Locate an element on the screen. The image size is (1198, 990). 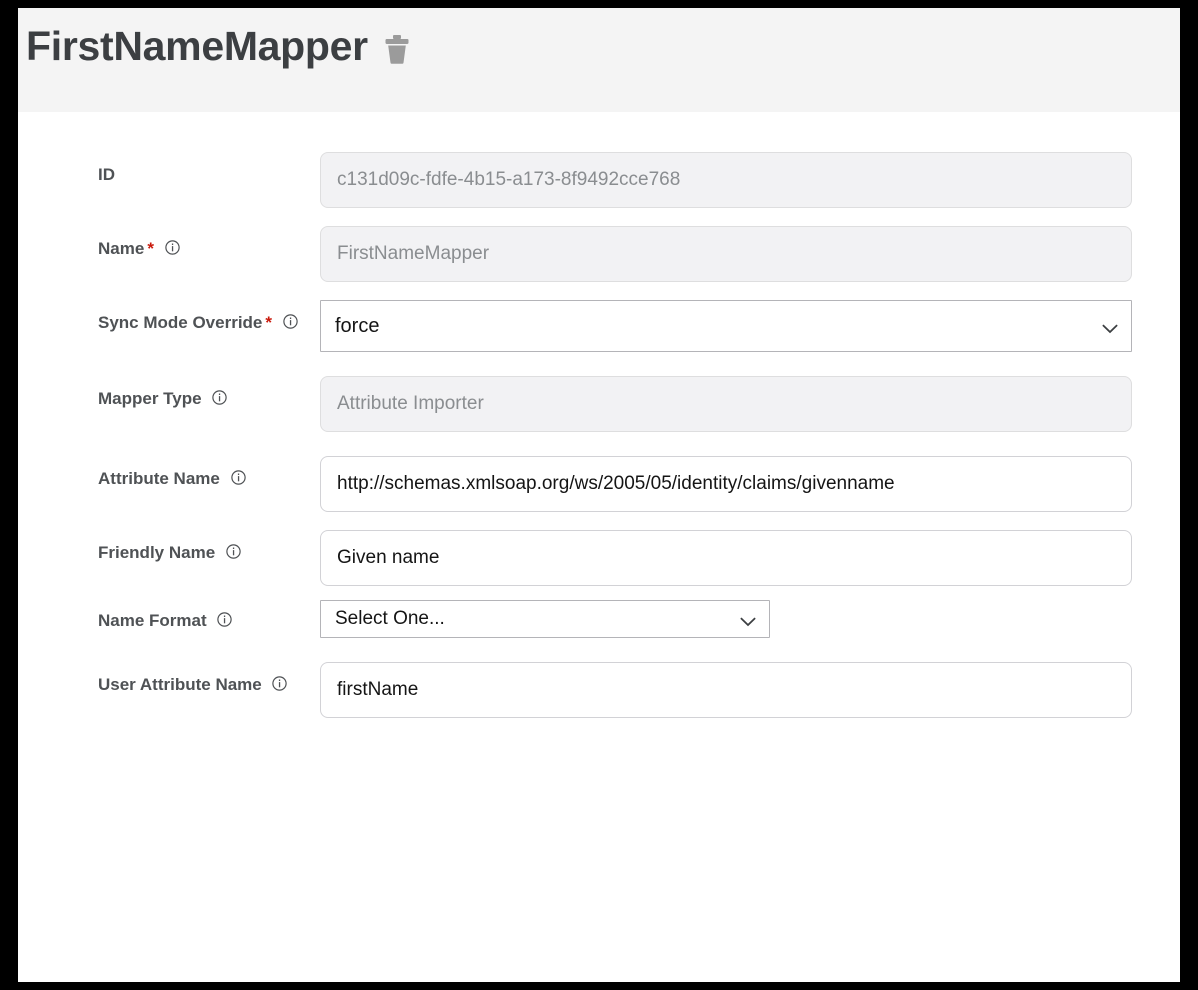
label-attribute-name: Attribute Name is located at coordinates (173, 471).